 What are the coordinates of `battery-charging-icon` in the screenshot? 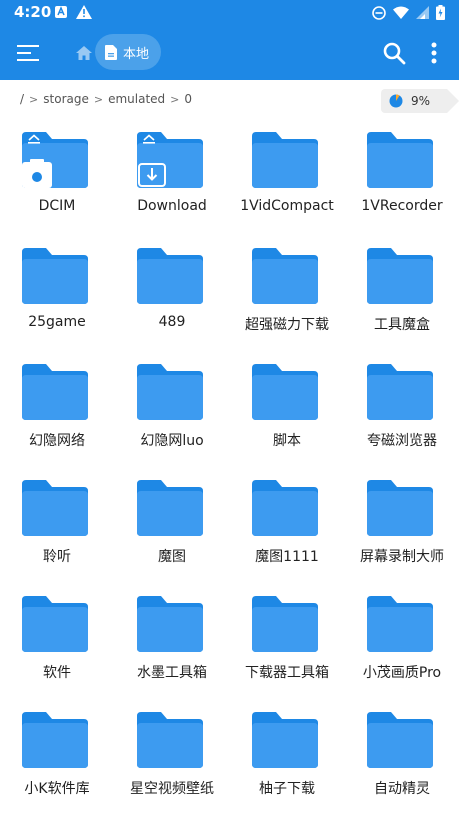 It's located at (440, 12).